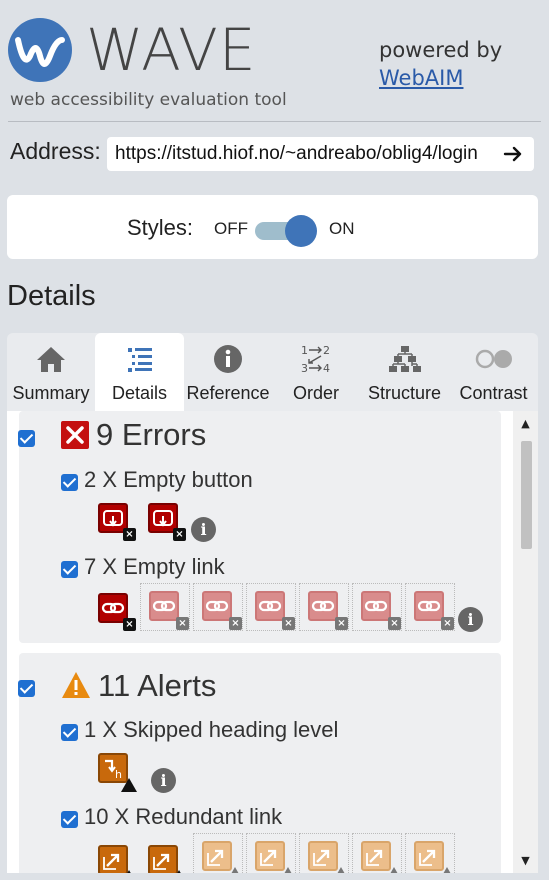  Describe the element at coordinates (404, 393) in the screenshot. I see `tab-structure-label: Structure` at that location.